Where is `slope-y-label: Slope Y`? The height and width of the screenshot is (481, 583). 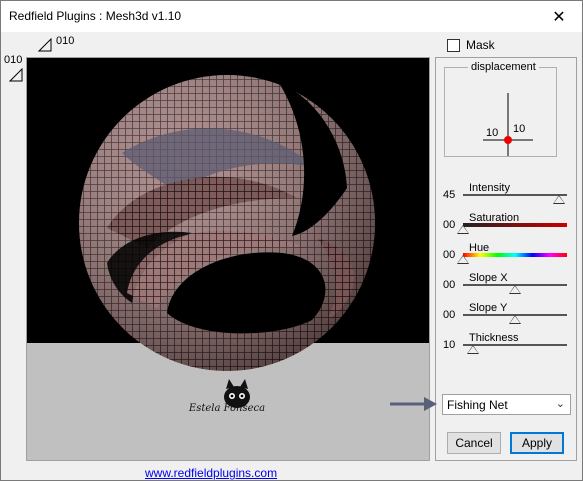
slope-y-label: Slope Y is located at coordinates (488, 308).